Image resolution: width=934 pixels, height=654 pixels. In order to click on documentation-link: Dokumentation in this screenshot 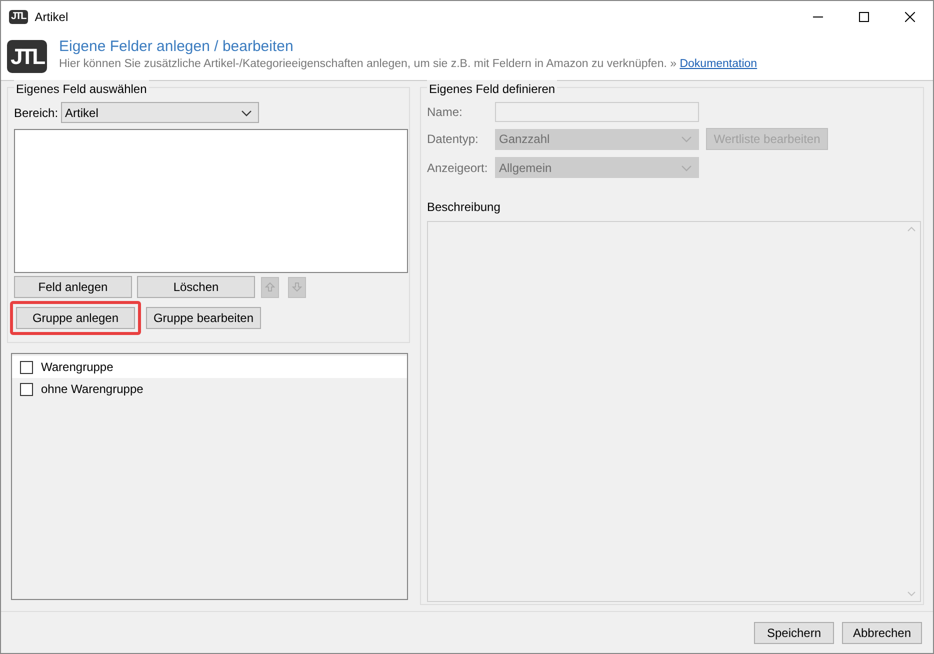, I will do `click(719, 64)`.